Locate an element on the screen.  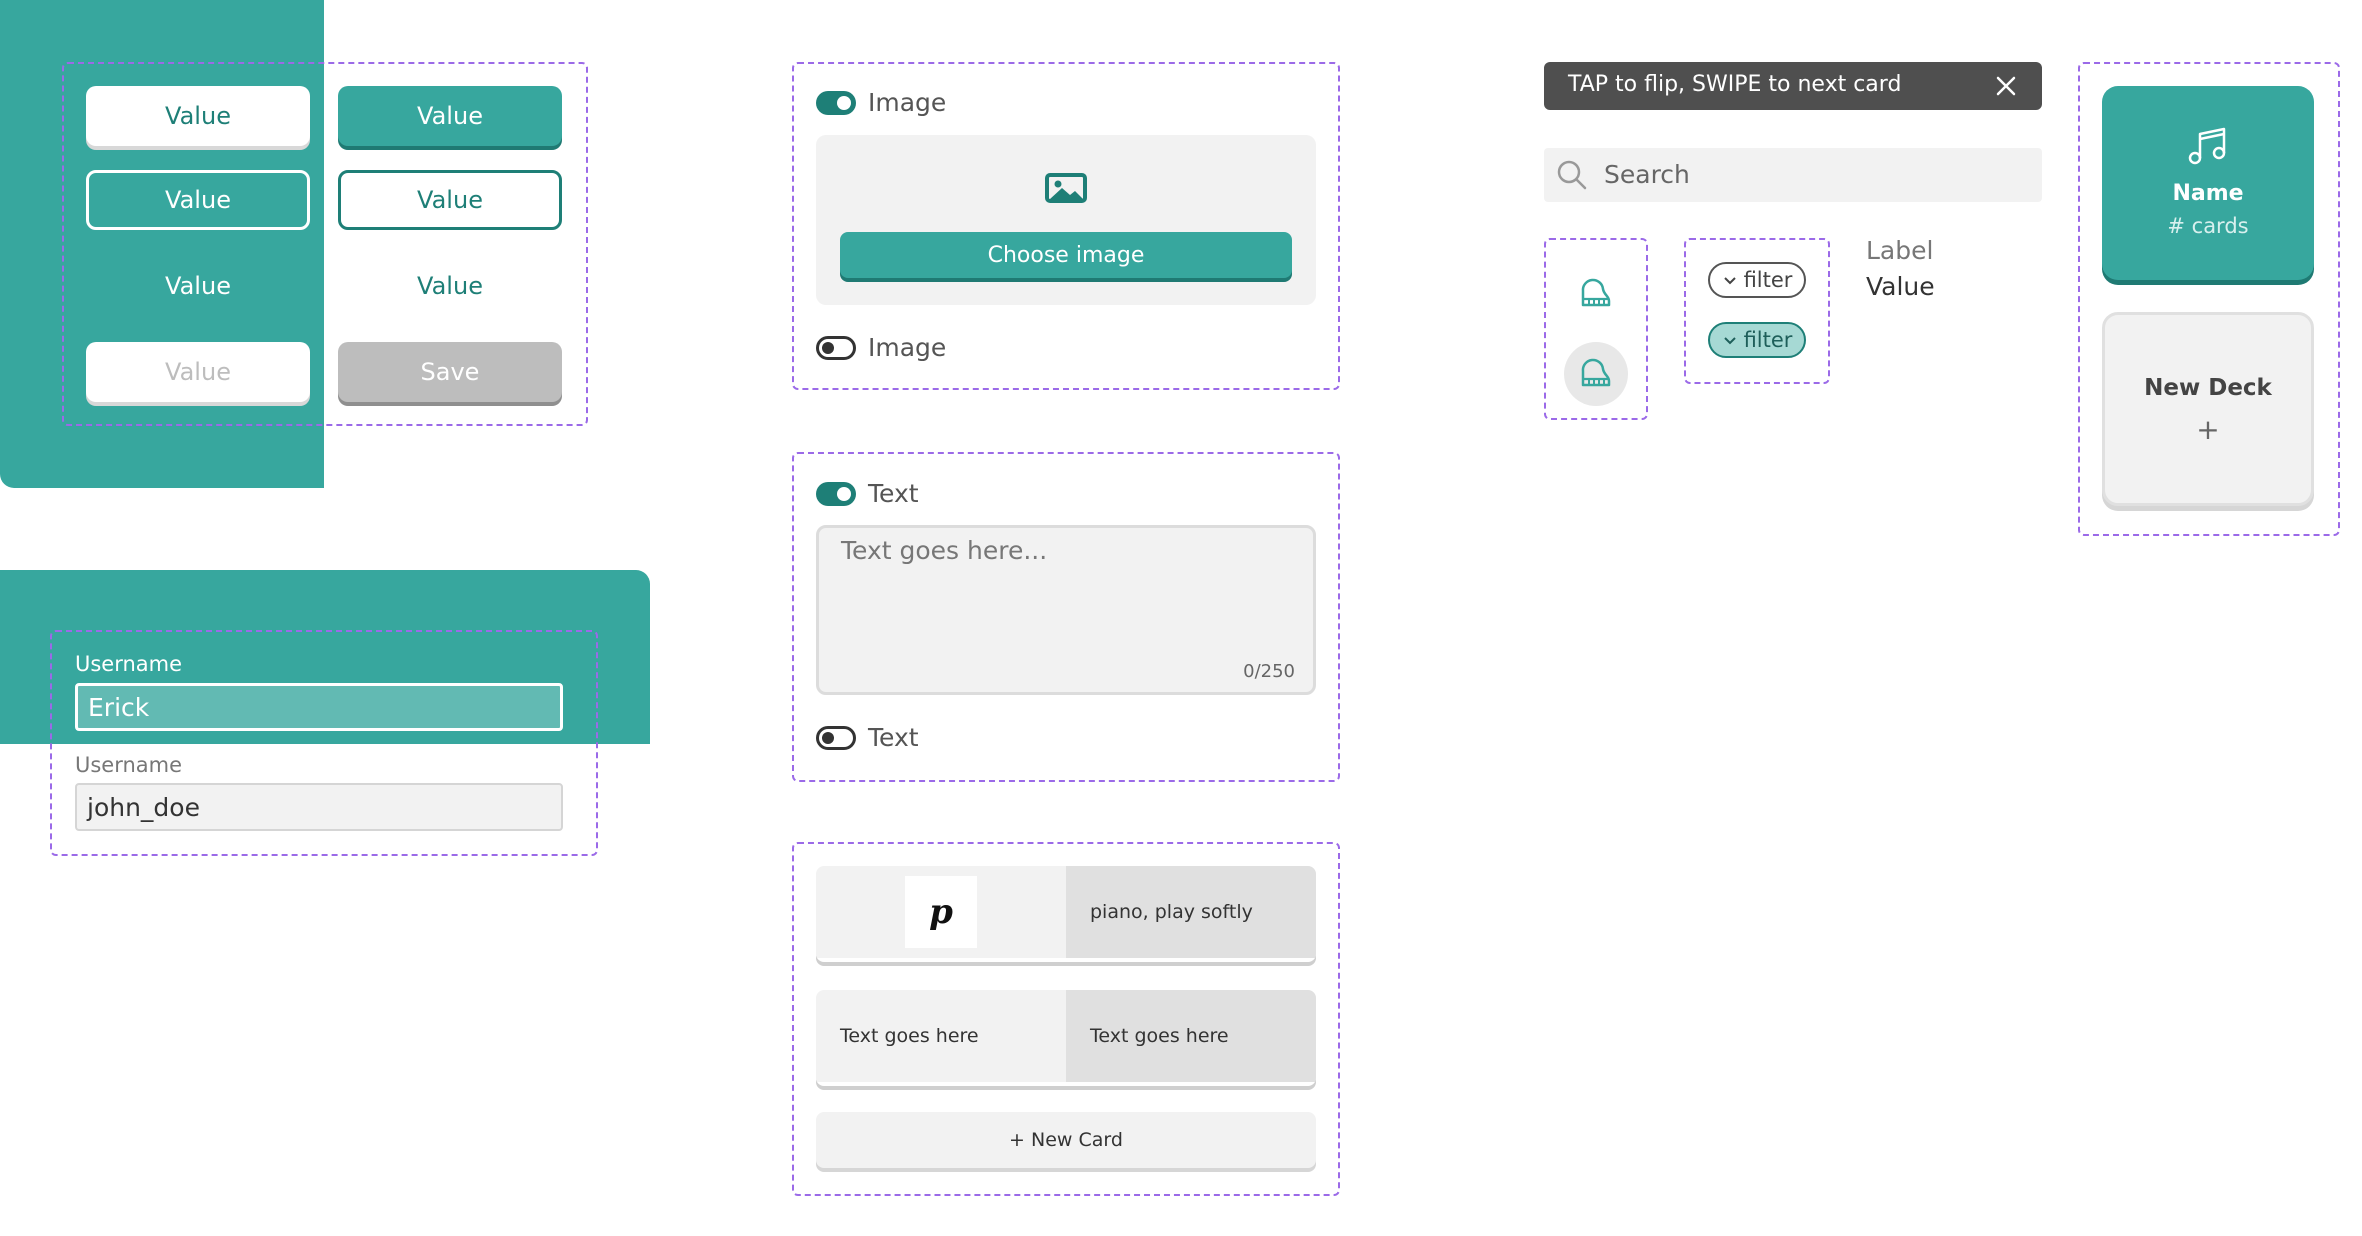
search-placeholder: Search is located at coordinates (1647, 174).